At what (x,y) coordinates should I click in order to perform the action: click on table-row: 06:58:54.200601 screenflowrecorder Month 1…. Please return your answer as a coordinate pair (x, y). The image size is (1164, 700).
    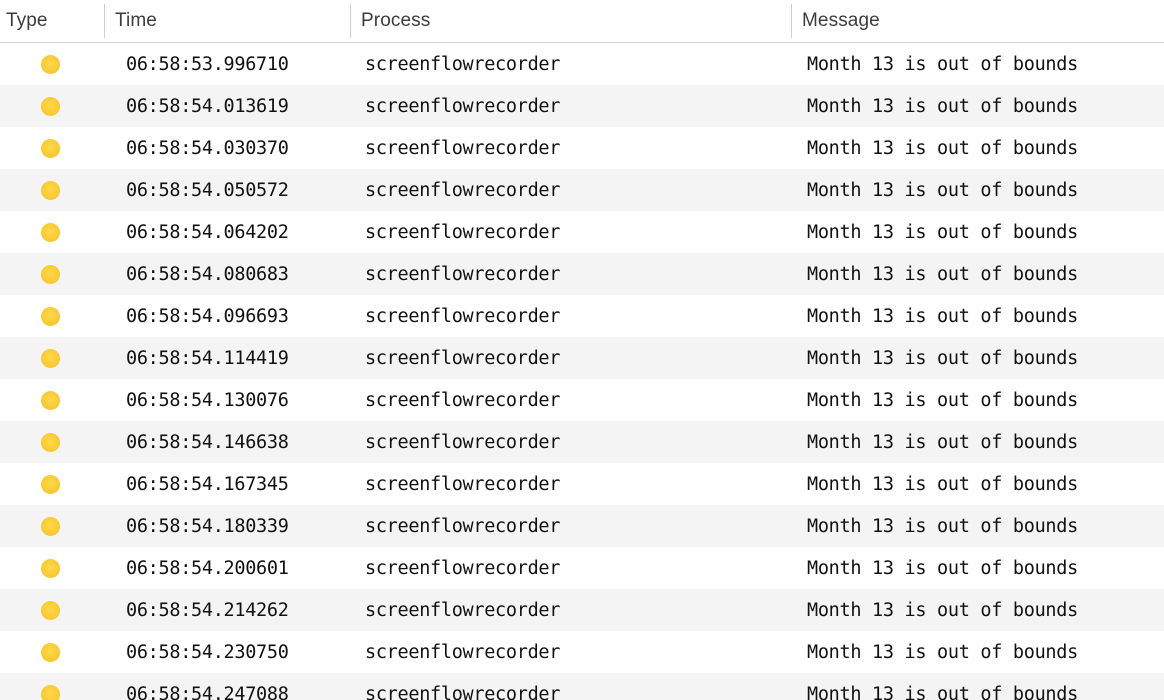
    Looking at the image, I should click on (582, 568).